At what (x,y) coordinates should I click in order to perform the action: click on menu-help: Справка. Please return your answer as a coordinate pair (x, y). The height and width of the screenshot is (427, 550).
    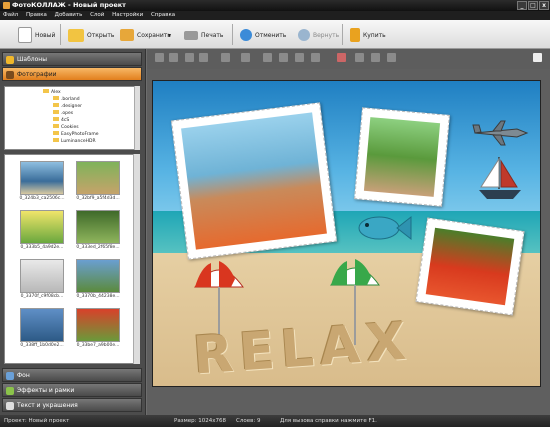
    Looking at the image, I should click on (163, 15).